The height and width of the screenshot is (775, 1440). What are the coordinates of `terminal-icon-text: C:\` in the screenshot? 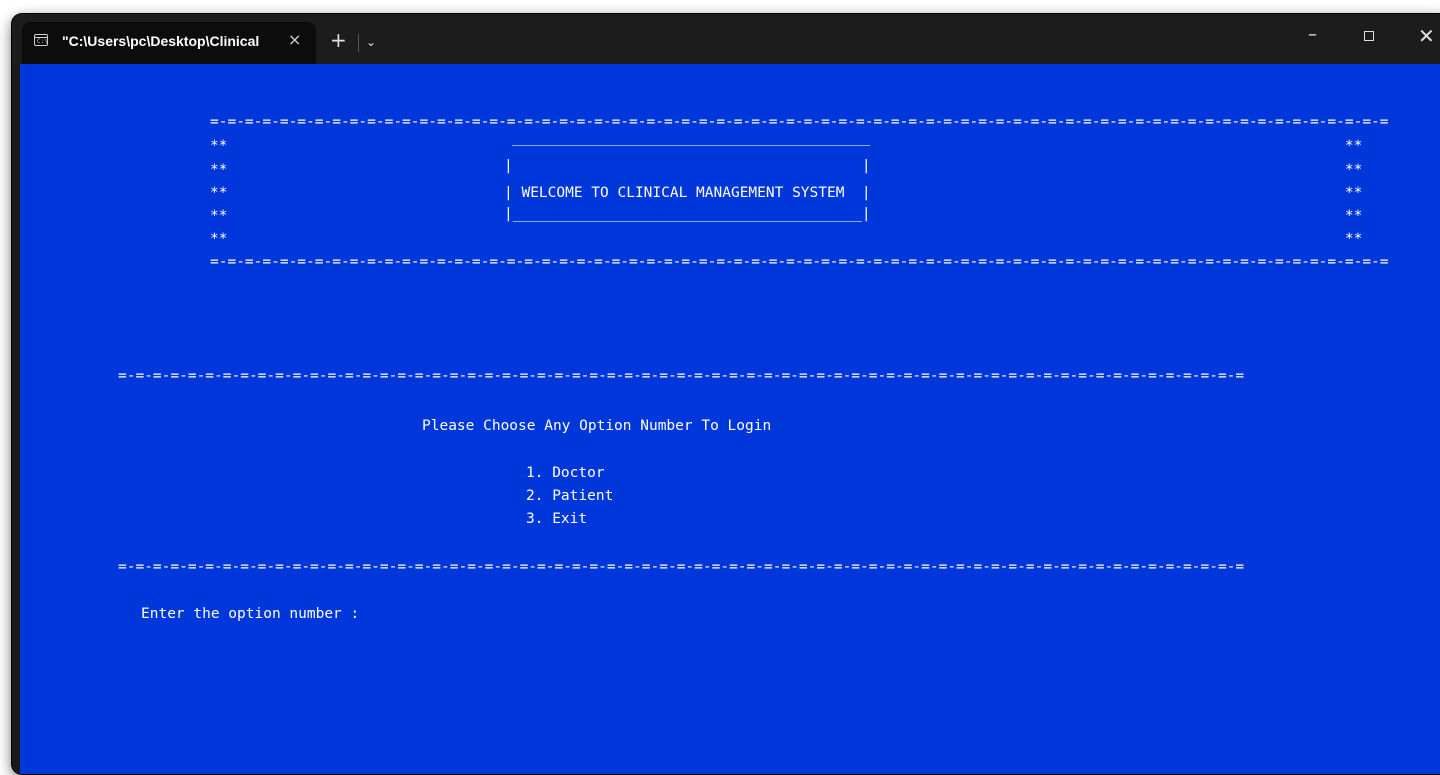 It's located at (42, 41).